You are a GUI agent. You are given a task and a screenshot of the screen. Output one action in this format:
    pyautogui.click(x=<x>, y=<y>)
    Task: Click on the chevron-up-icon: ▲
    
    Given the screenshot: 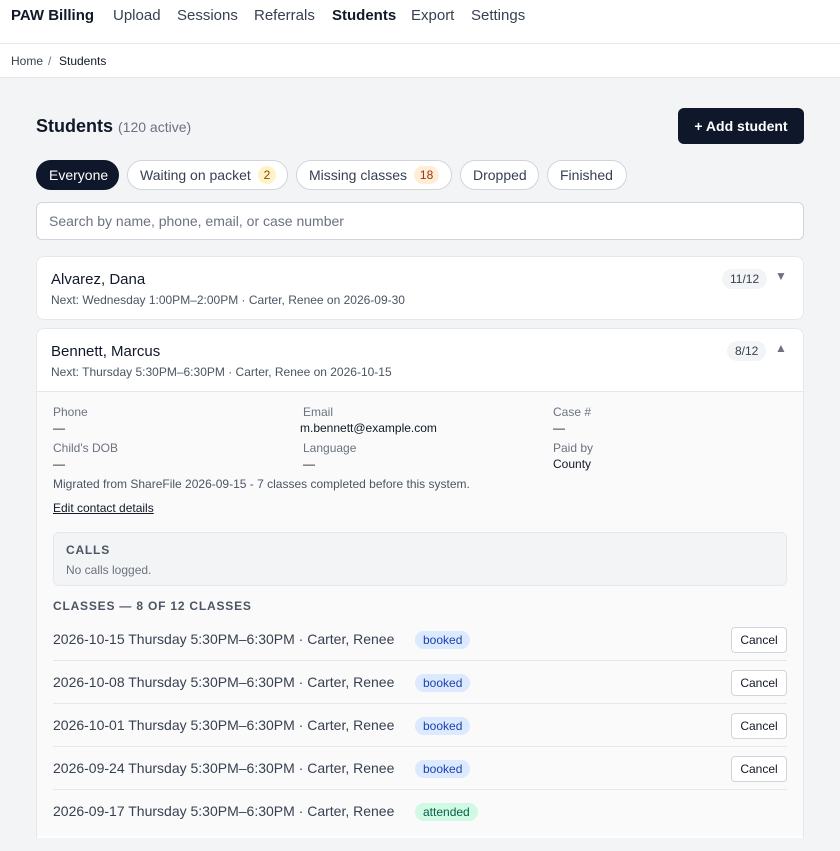 What is the action you would take?
    pyautogui.click(x=781, y=348)
    